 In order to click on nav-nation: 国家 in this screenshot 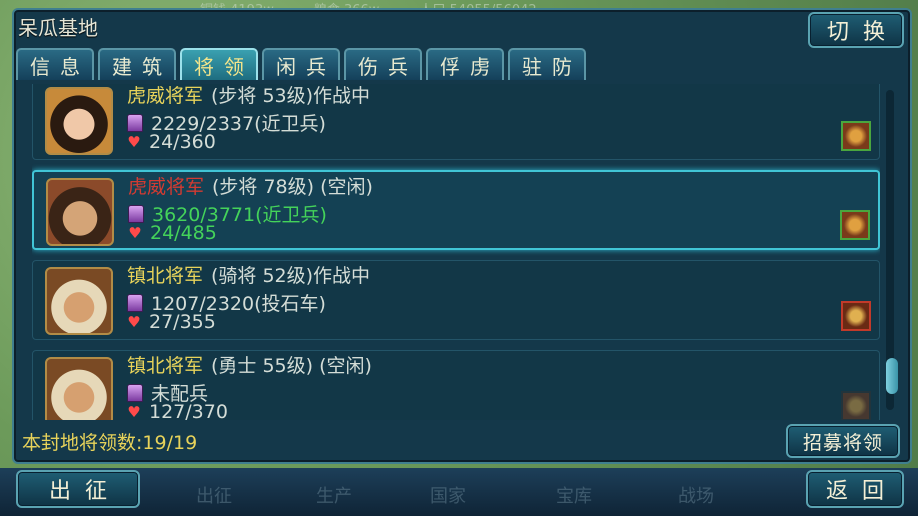, I will do `click(448, 496)`.